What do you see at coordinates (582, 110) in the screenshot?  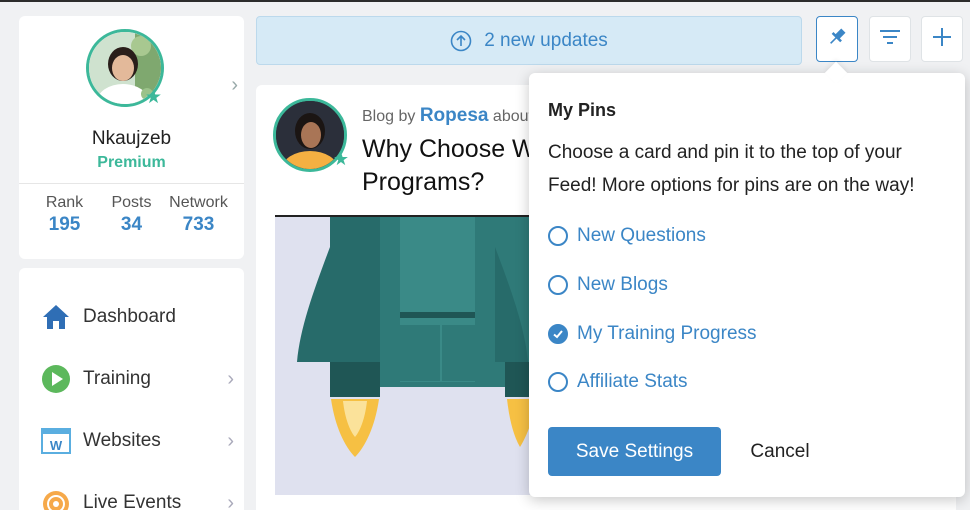 I see `popup-title: My Pins` at bounding box center [582, 110].